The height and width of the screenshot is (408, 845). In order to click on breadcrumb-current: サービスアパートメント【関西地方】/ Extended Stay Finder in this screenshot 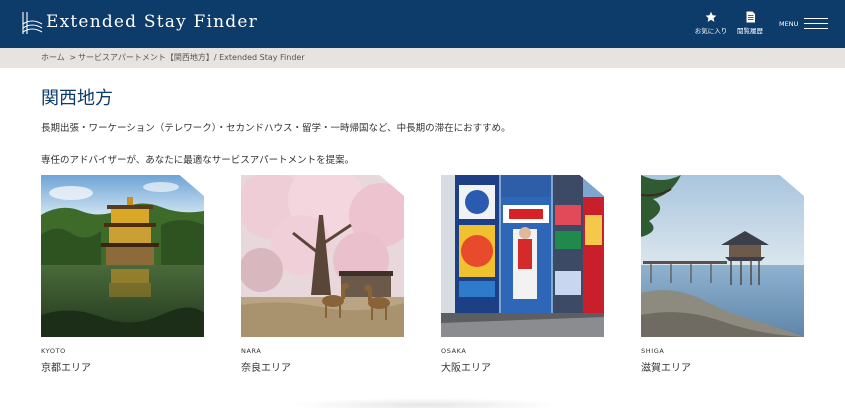, I will do `click(191, 57)`.